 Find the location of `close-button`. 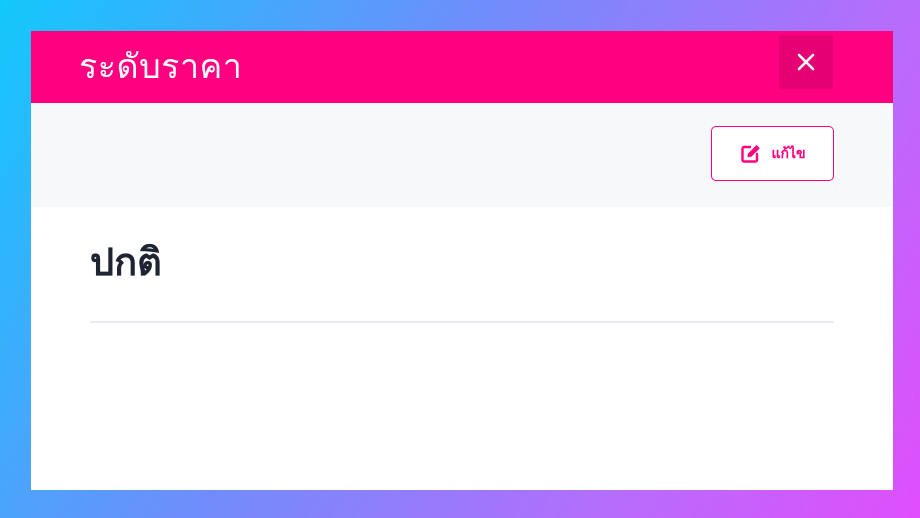

close-button is located at coordinates (806, 62).